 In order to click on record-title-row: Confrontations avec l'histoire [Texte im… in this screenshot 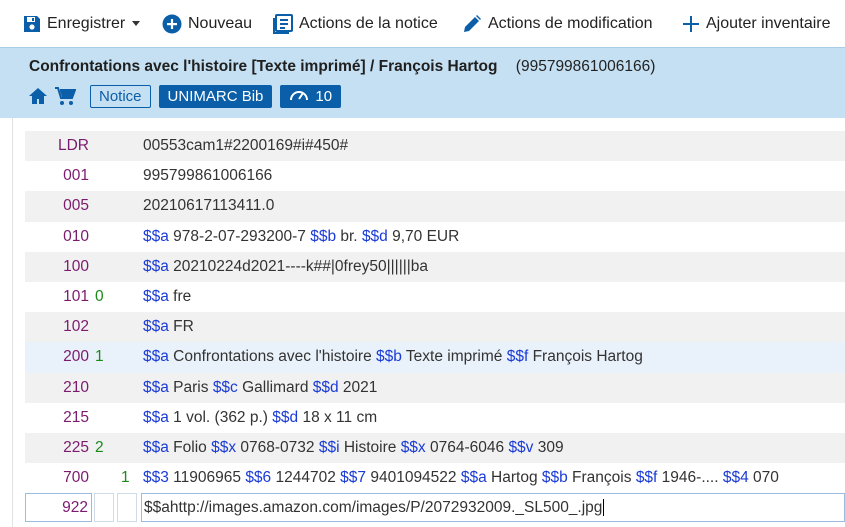, I will do `click(342, 67)`.